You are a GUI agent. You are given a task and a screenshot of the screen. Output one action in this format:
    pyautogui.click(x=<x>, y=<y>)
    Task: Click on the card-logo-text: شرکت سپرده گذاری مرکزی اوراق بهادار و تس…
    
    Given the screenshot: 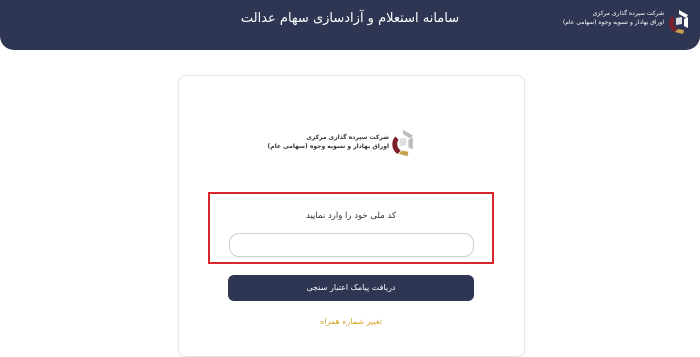 What is the action you would take?
    pyautogui.click(x=328, y=142)
    